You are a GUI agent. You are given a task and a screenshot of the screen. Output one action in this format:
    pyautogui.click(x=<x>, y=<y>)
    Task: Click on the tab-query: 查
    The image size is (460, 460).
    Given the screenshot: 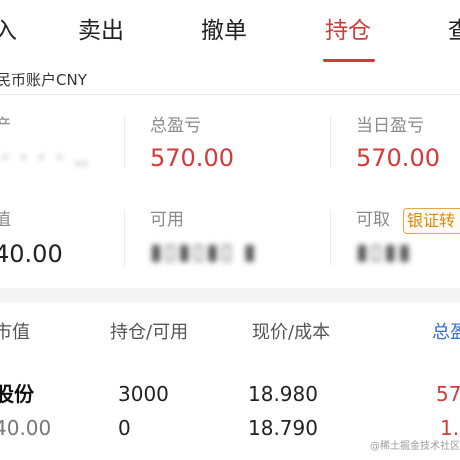 What is the action you would take?
    pyautogui.click(x=454, y=31)
    